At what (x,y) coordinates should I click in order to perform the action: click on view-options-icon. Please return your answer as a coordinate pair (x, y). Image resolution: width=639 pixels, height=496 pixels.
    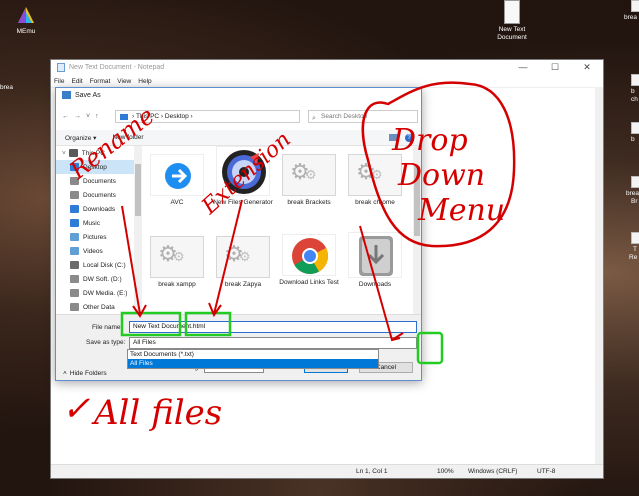
    Looking at the image, I should click on (394, 137).